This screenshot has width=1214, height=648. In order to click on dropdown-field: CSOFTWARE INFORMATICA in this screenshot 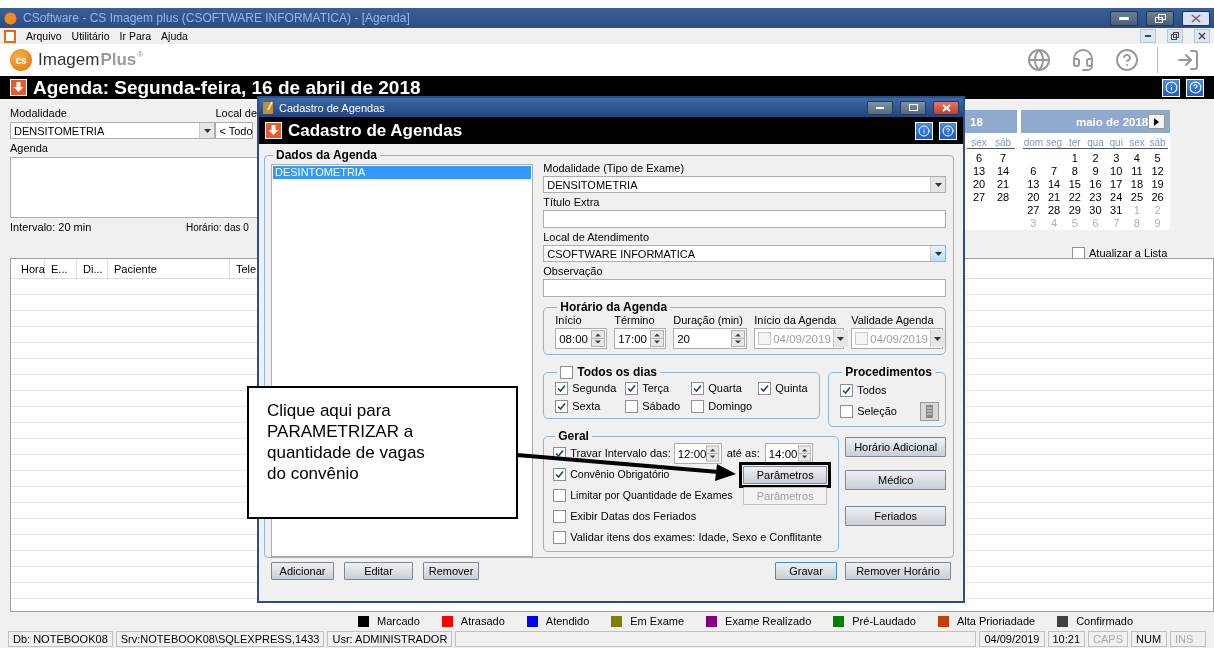, I will do `click(745, 253)`.